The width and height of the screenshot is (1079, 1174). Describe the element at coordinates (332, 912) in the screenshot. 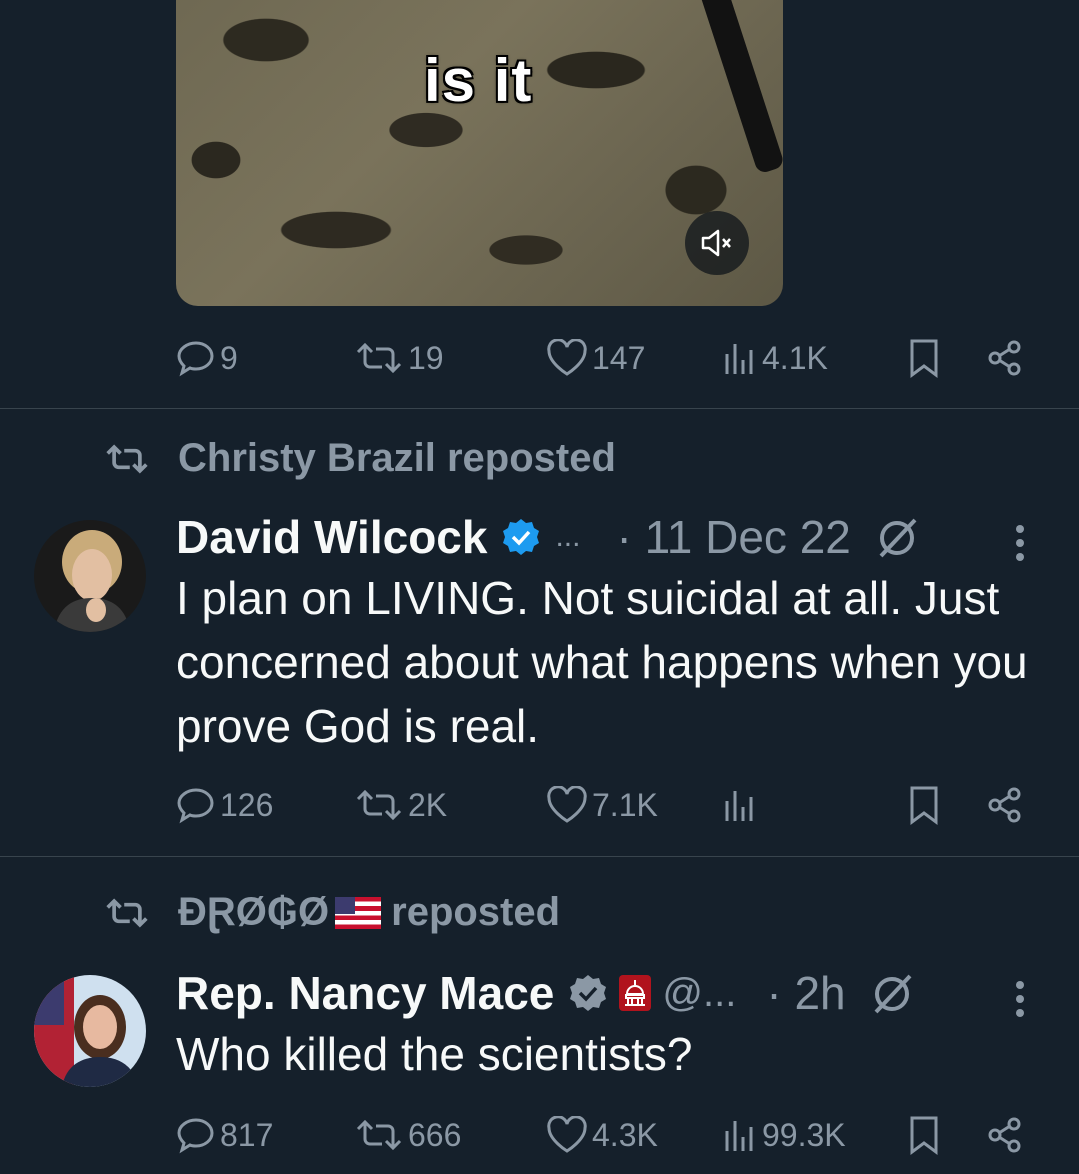

I see `repost-attribution: ĐⱤØ₲Ø reposted` at that location.